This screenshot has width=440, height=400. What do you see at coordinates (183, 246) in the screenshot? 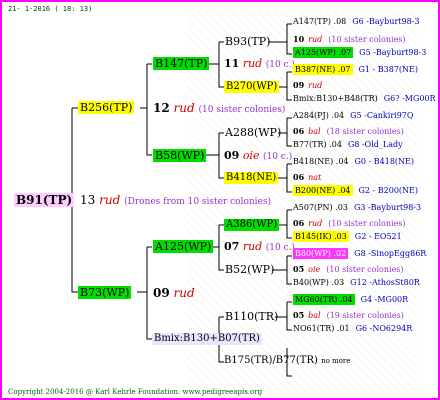
I see `gen2-a125: A125(WP)` at bounding box center [183, 246].